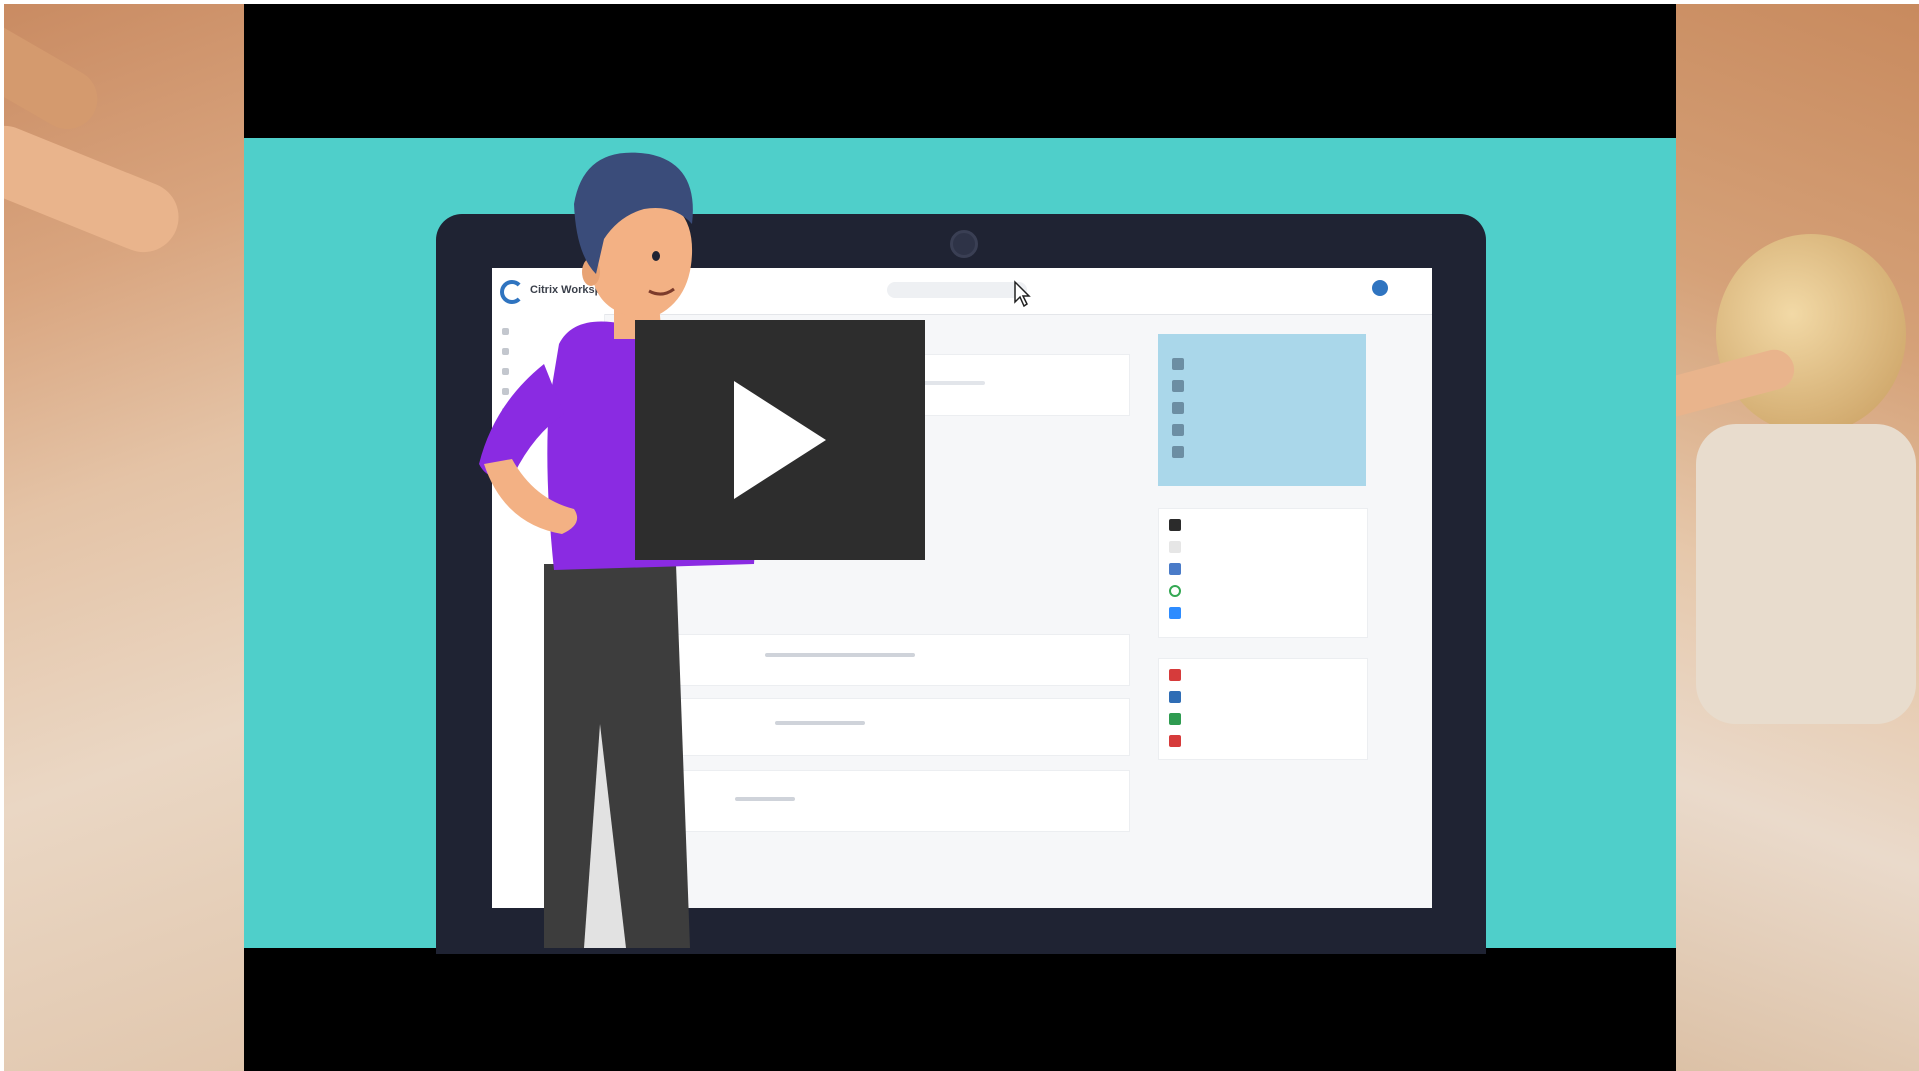  I want to click on desktops-icon, so click(505, 391).